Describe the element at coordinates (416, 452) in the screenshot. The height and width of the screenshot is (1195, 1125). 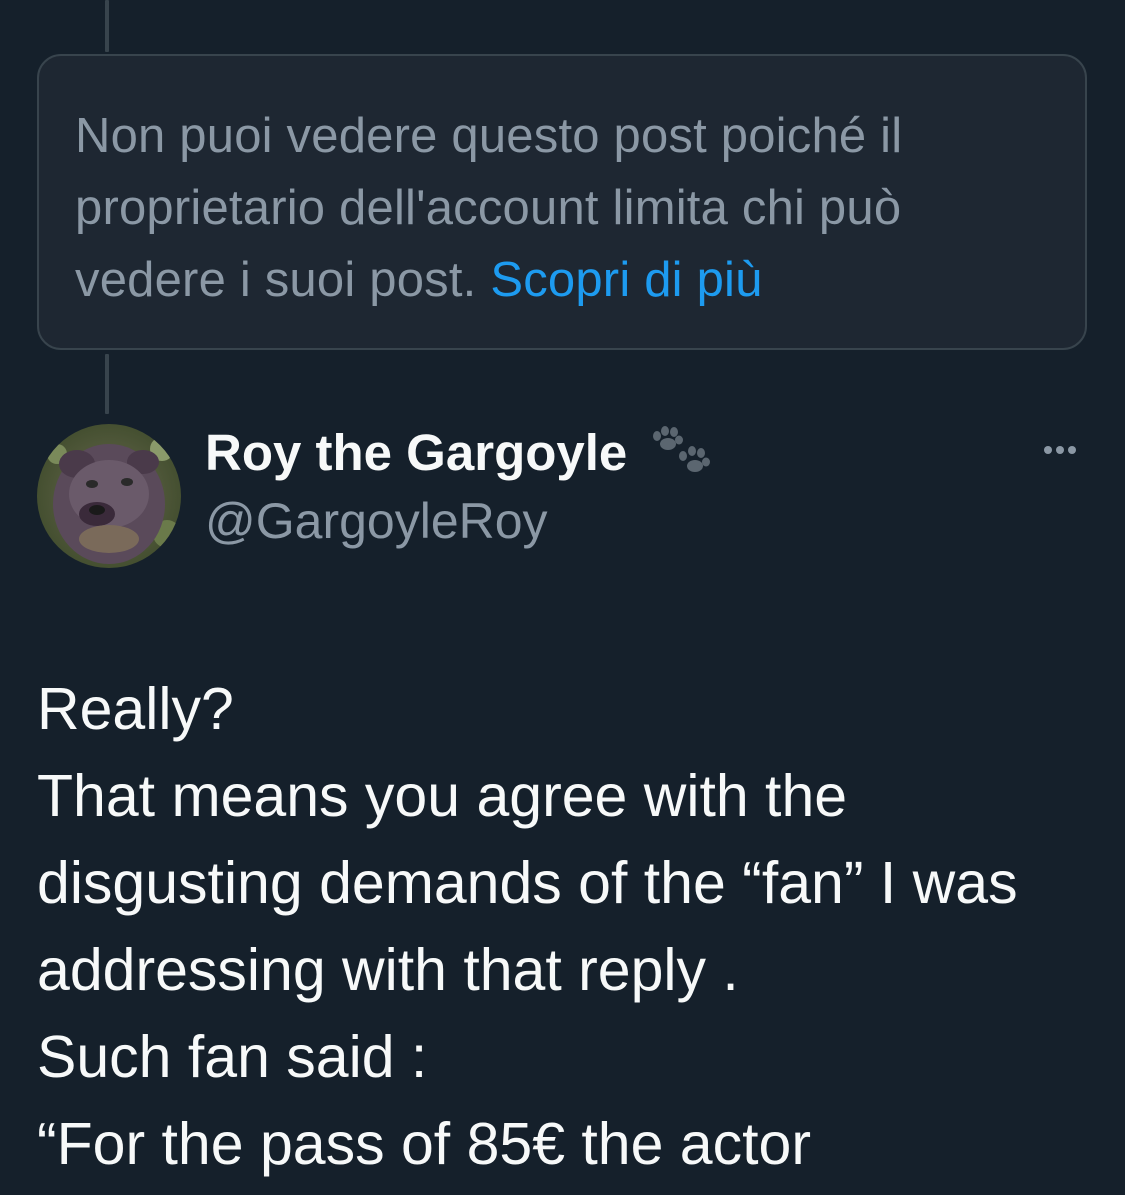
I see `author-name: Roy the Gargoyle` at that location.